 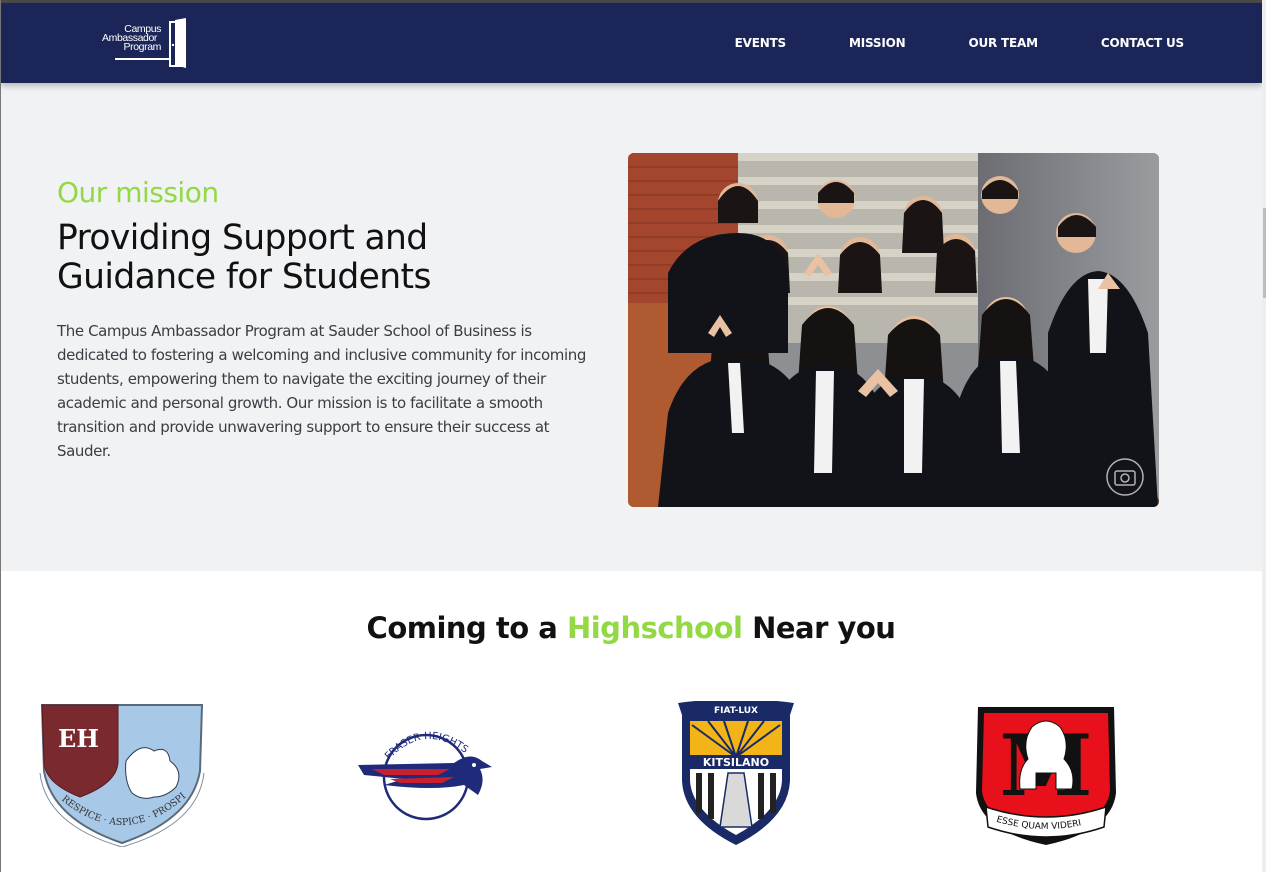 I want to click on site-logo: Campus Ambassador Program, so click(x=141, y=43).